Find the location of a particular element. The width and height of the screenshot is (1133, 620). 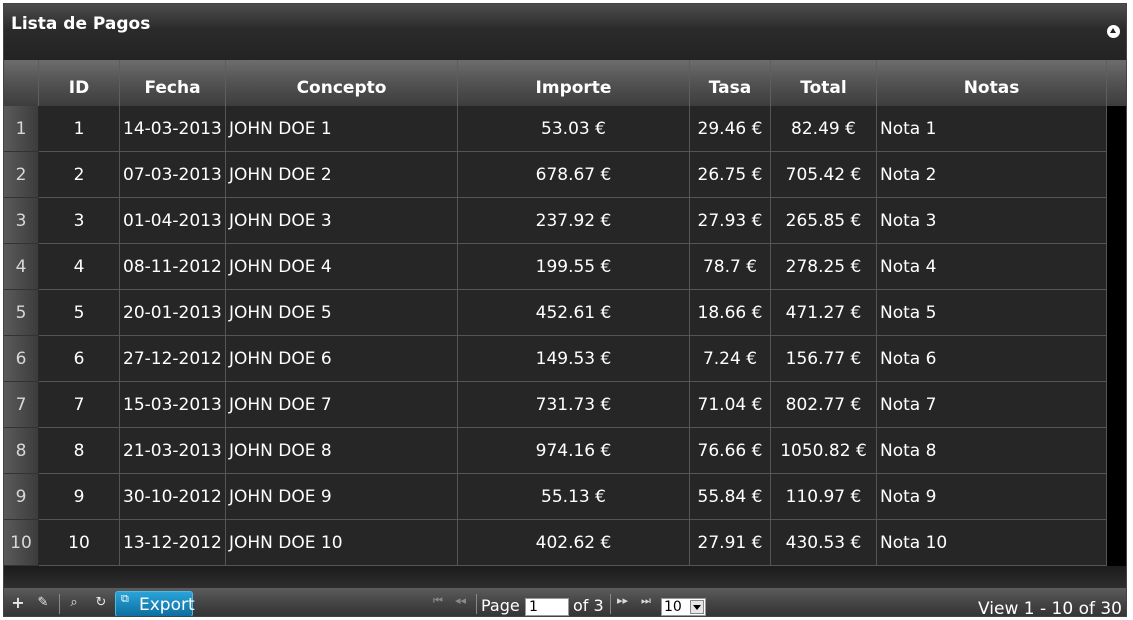

cell-tasa: 18.66 € is located at coordinates (730, 313).